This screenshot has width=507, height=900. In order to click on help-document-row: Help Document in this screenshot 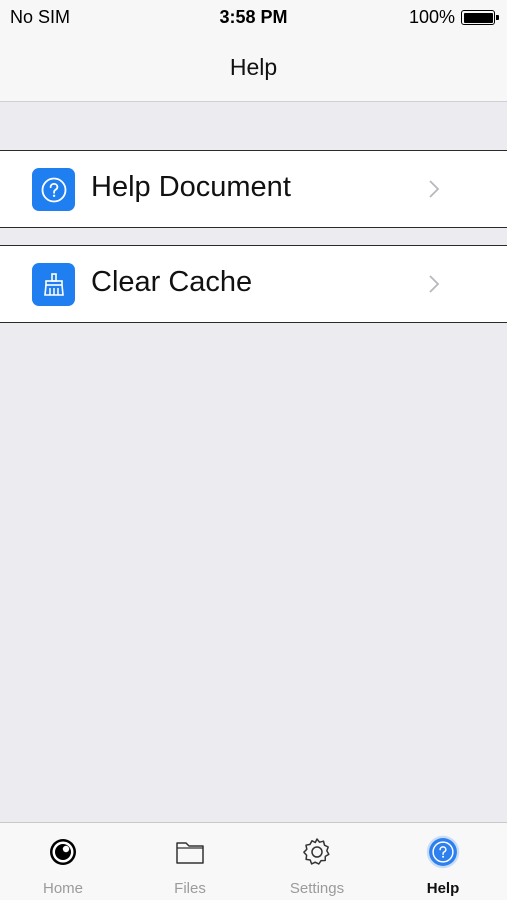, I will do `click(253, 189)`.